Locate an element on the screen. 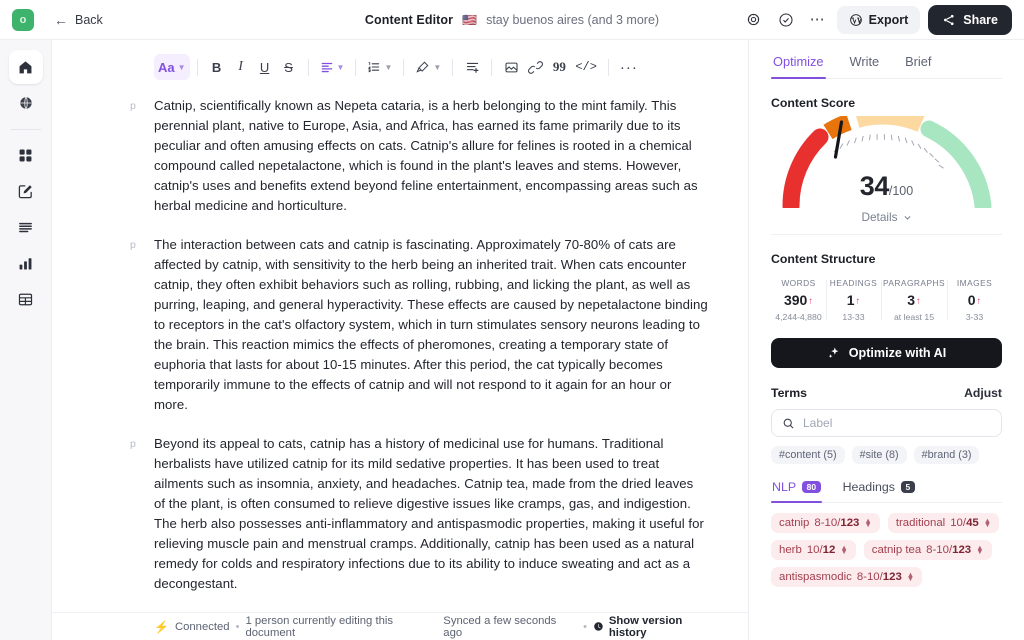  tab-nlp-badge: 80 is located at coordinates (811, 487).